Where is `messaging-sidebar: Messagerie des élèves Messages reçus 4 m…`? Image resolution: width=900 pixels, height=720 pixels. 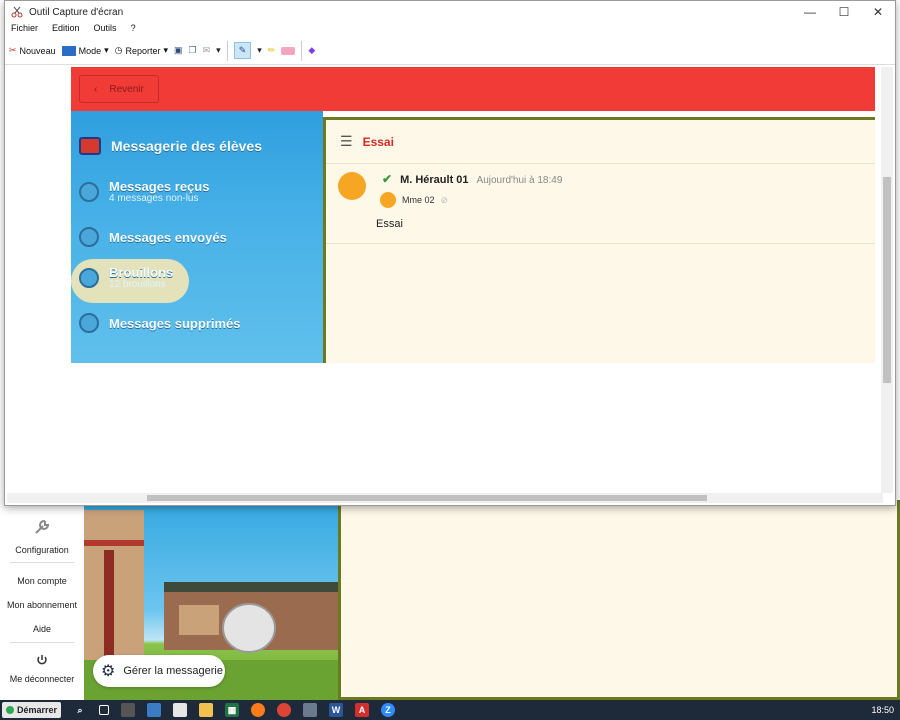 messaging-sidebar: Messagerie des élèves Messages reçus 4 m… is located at coordinates (197, 237).